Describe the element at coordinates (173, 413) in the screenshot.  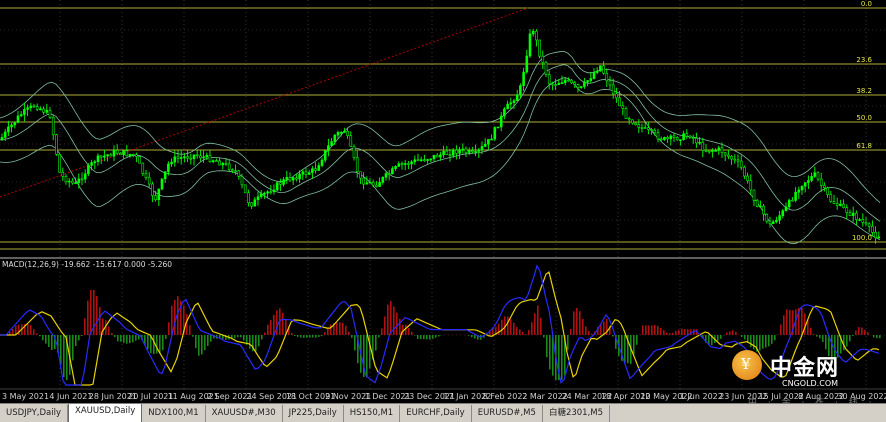
I see `tab-ndx100-m1: NDX100,M1` at that location.